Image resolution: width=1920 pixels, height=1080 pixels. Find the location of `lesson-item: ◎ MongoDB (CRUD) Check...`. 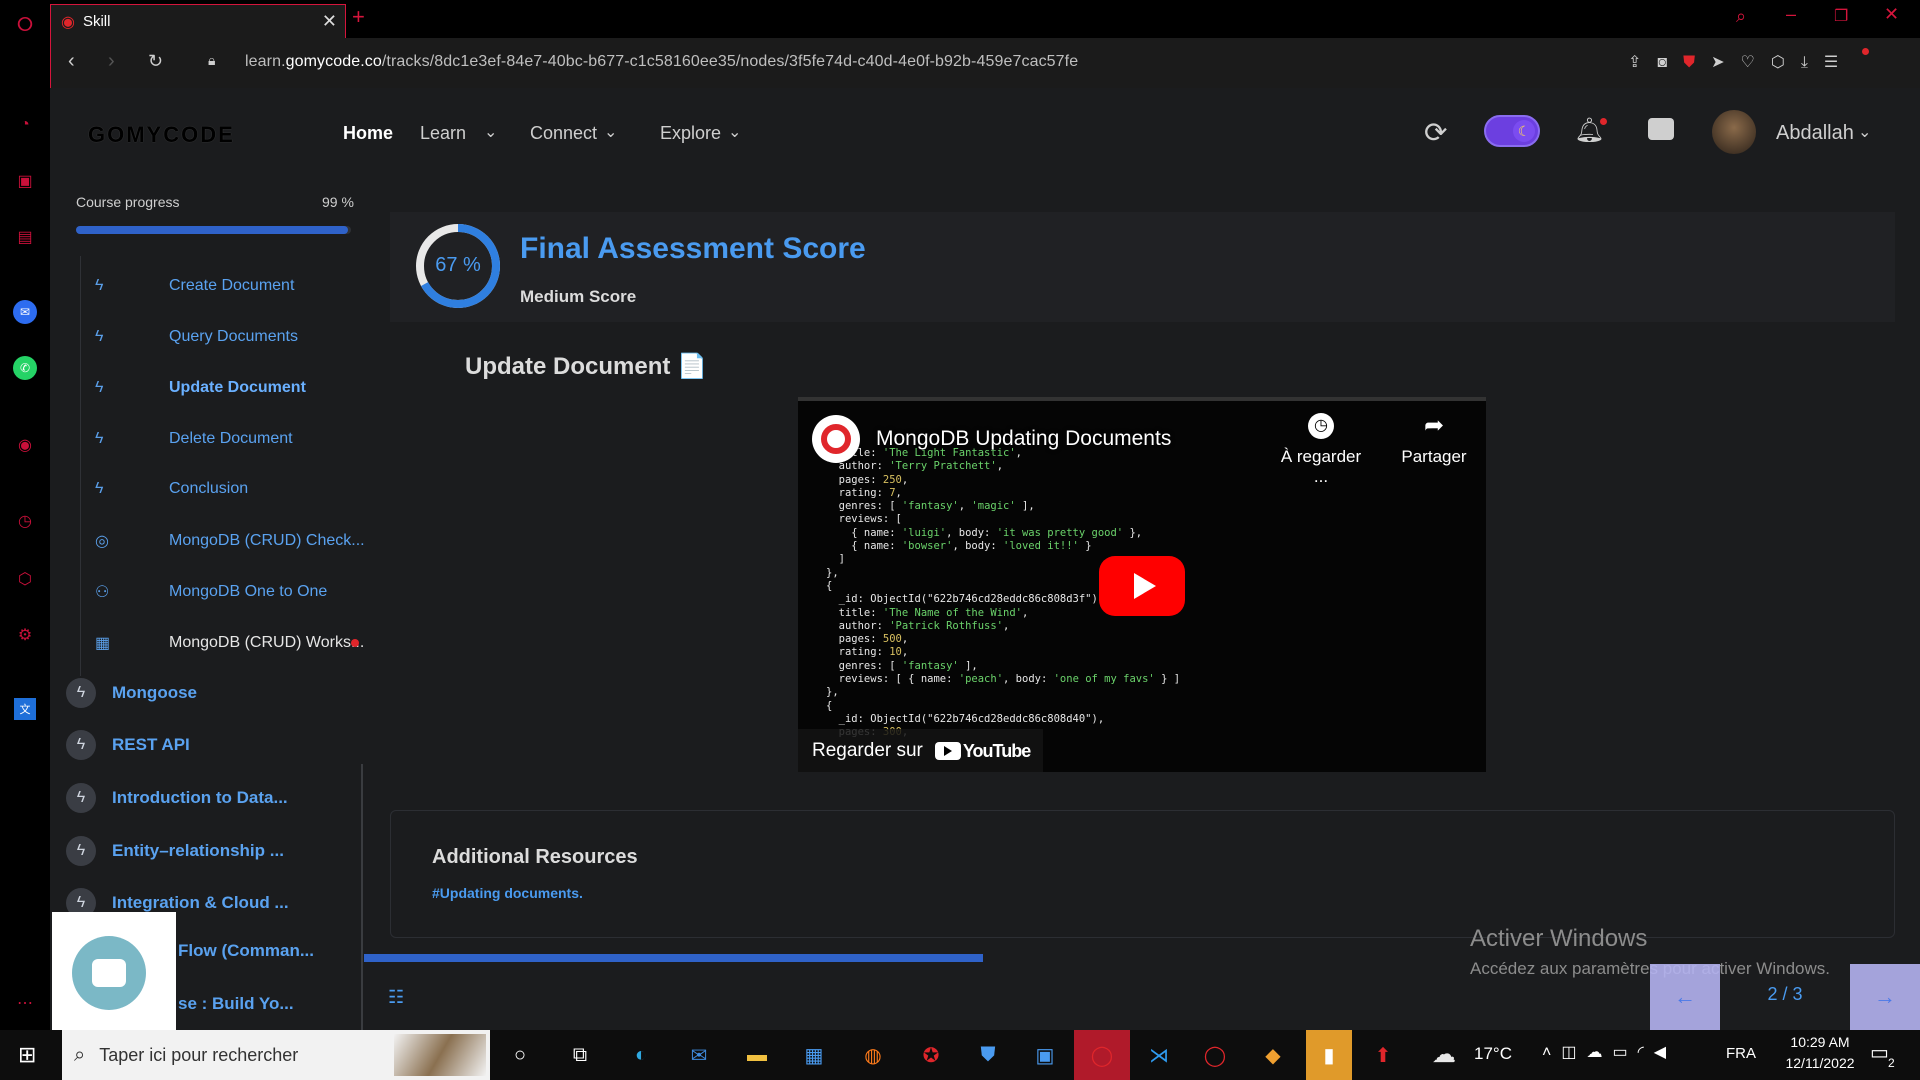

lesson-item: ◎ MongoDB (CRUD) Check... is located at coordinates (230, 541).